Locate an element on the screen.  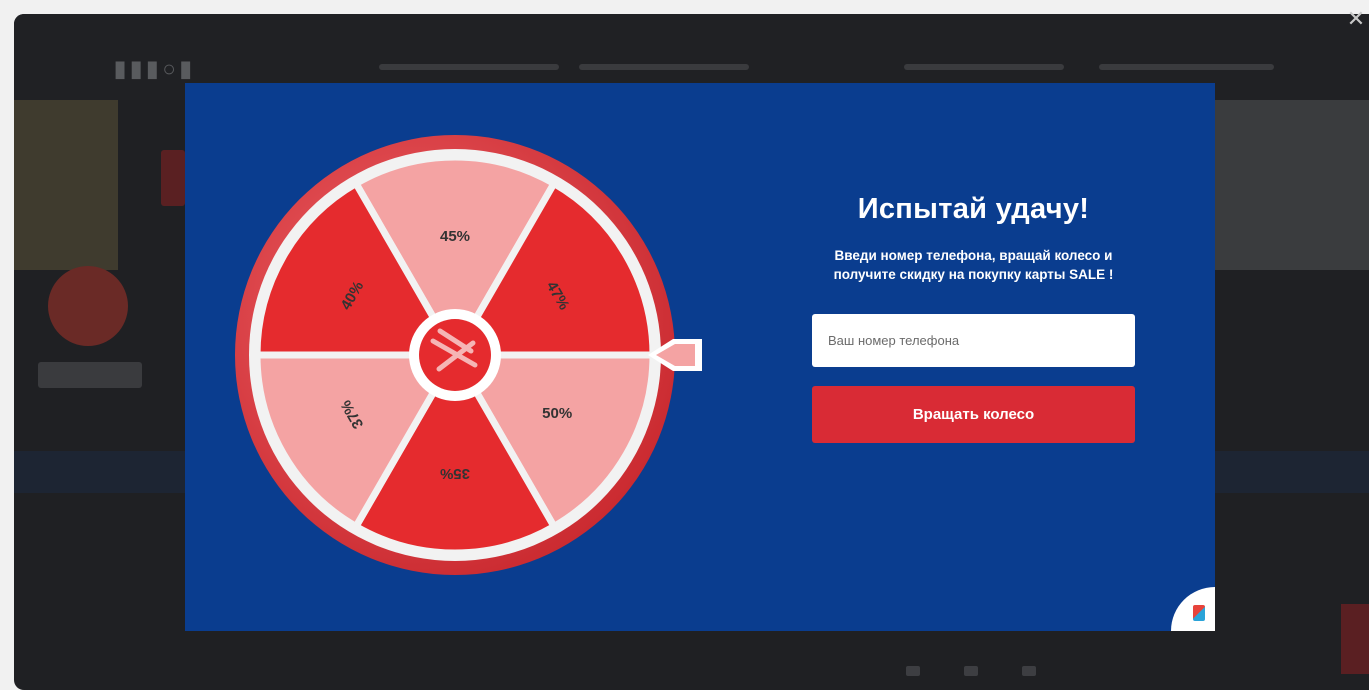
close-icon: ✕ is located at coordinates (1356, 19).